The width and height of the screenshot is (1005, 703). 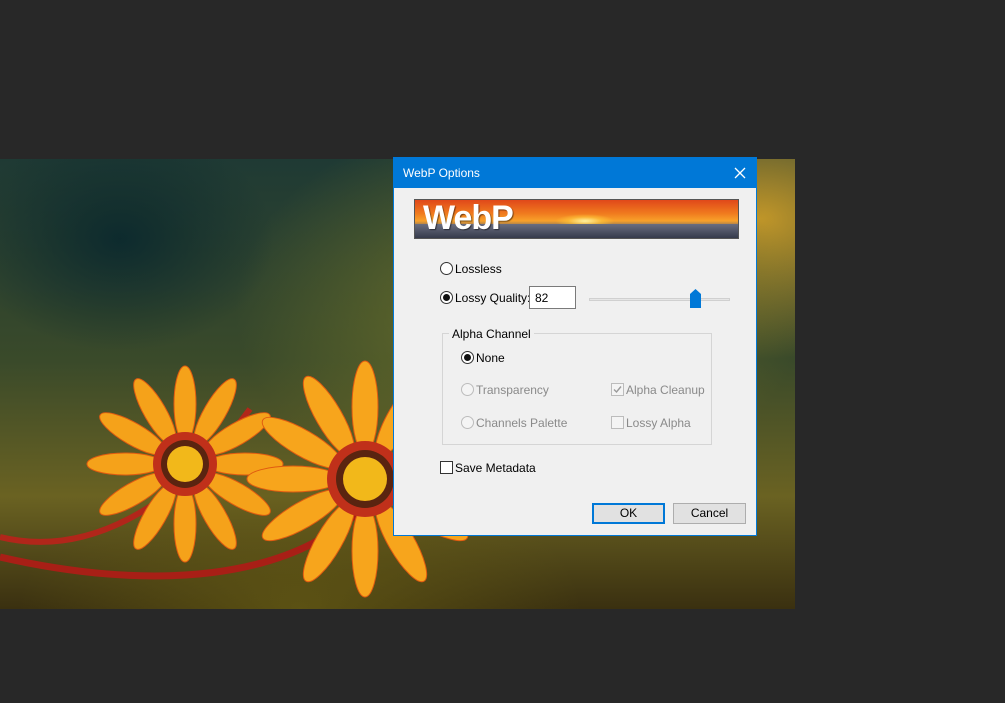 What do you see at coordinates (575, 173) in the screenshot?
I see `dialog-titlebar: WebP Options` at bounding box center [575, 173].